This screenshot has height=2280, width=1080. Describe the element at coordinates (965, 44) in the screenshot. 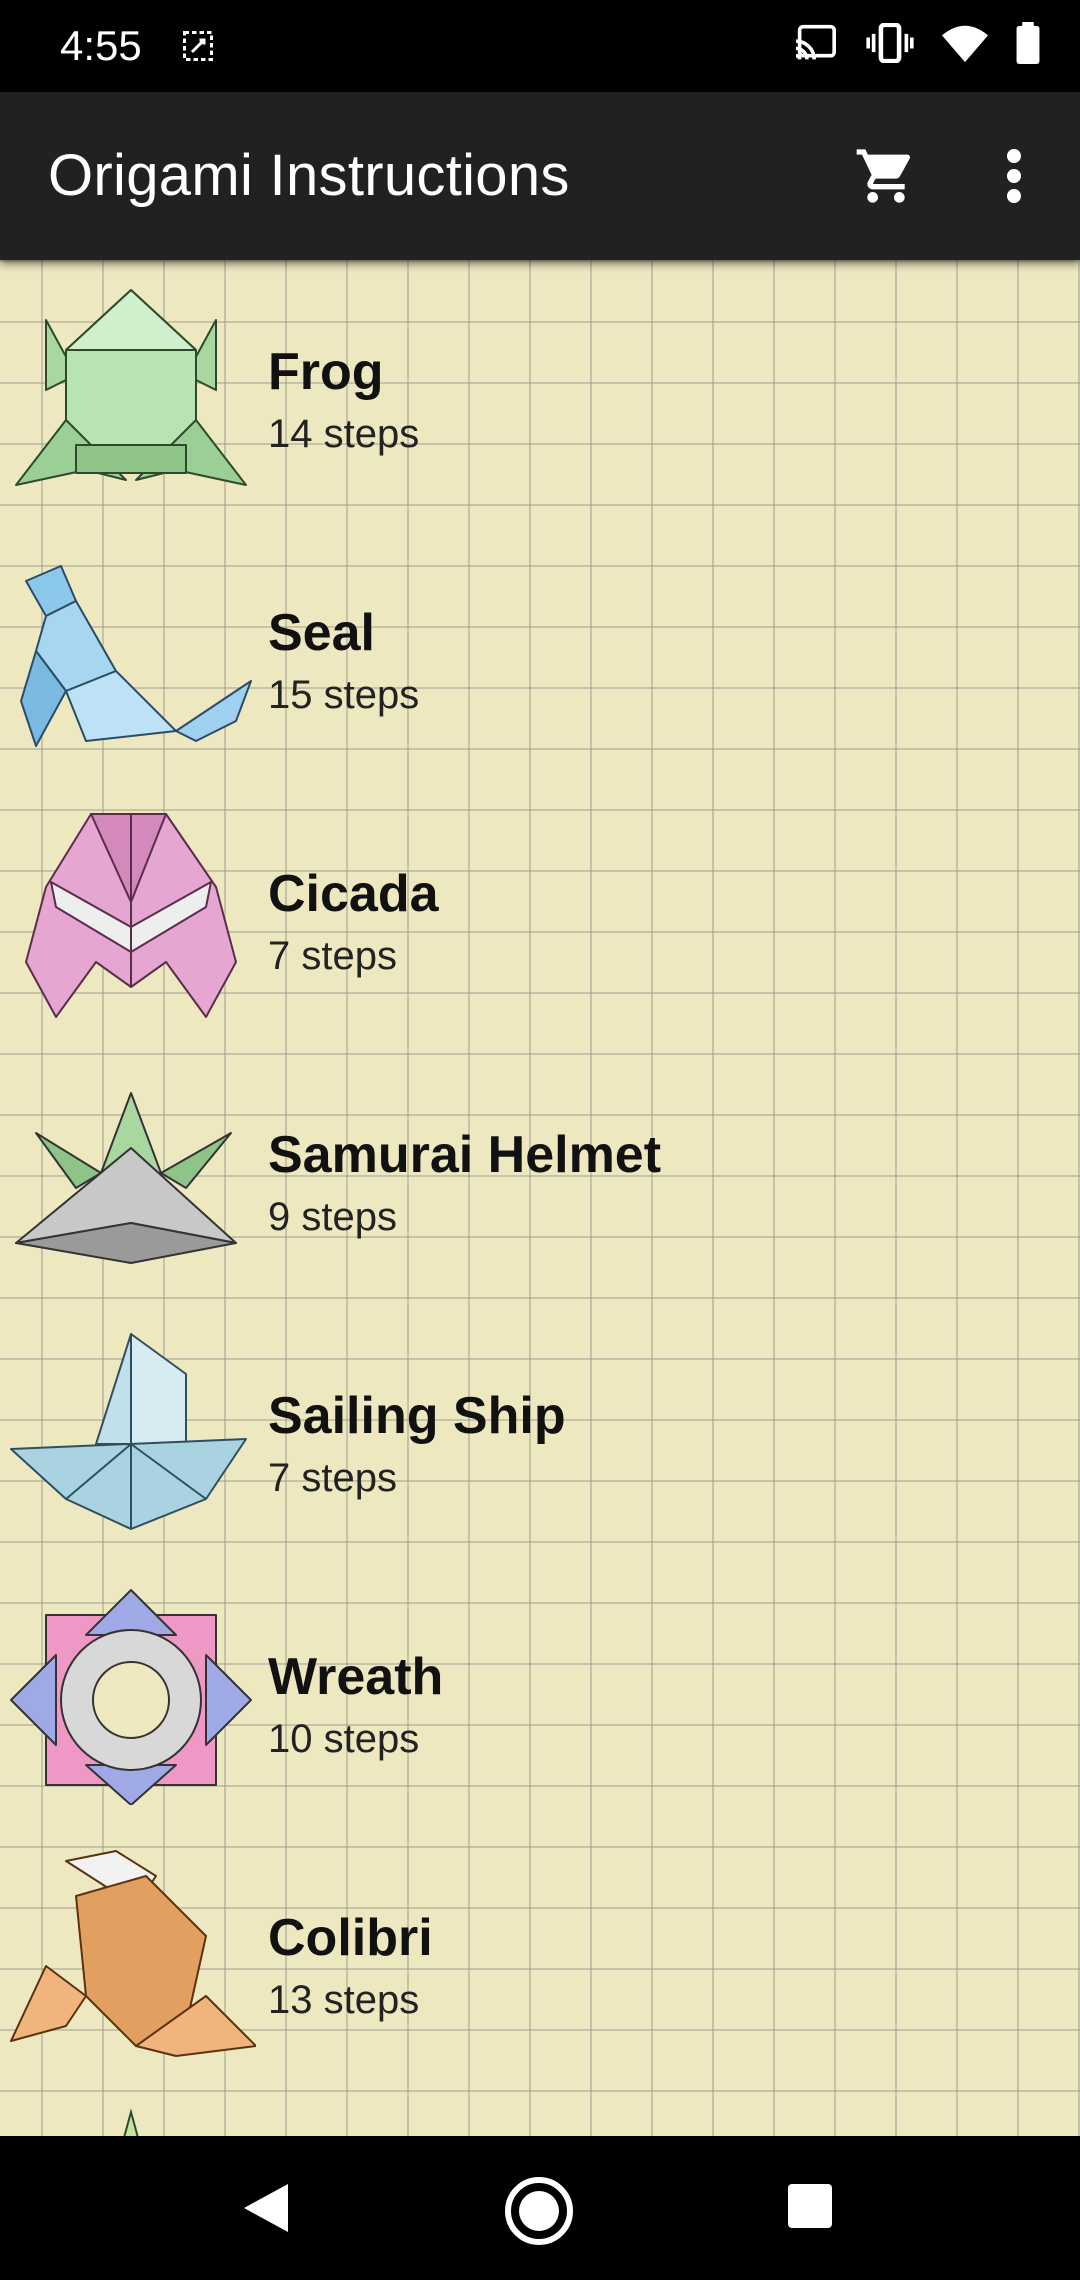

I see `wifi-icon` at that location.